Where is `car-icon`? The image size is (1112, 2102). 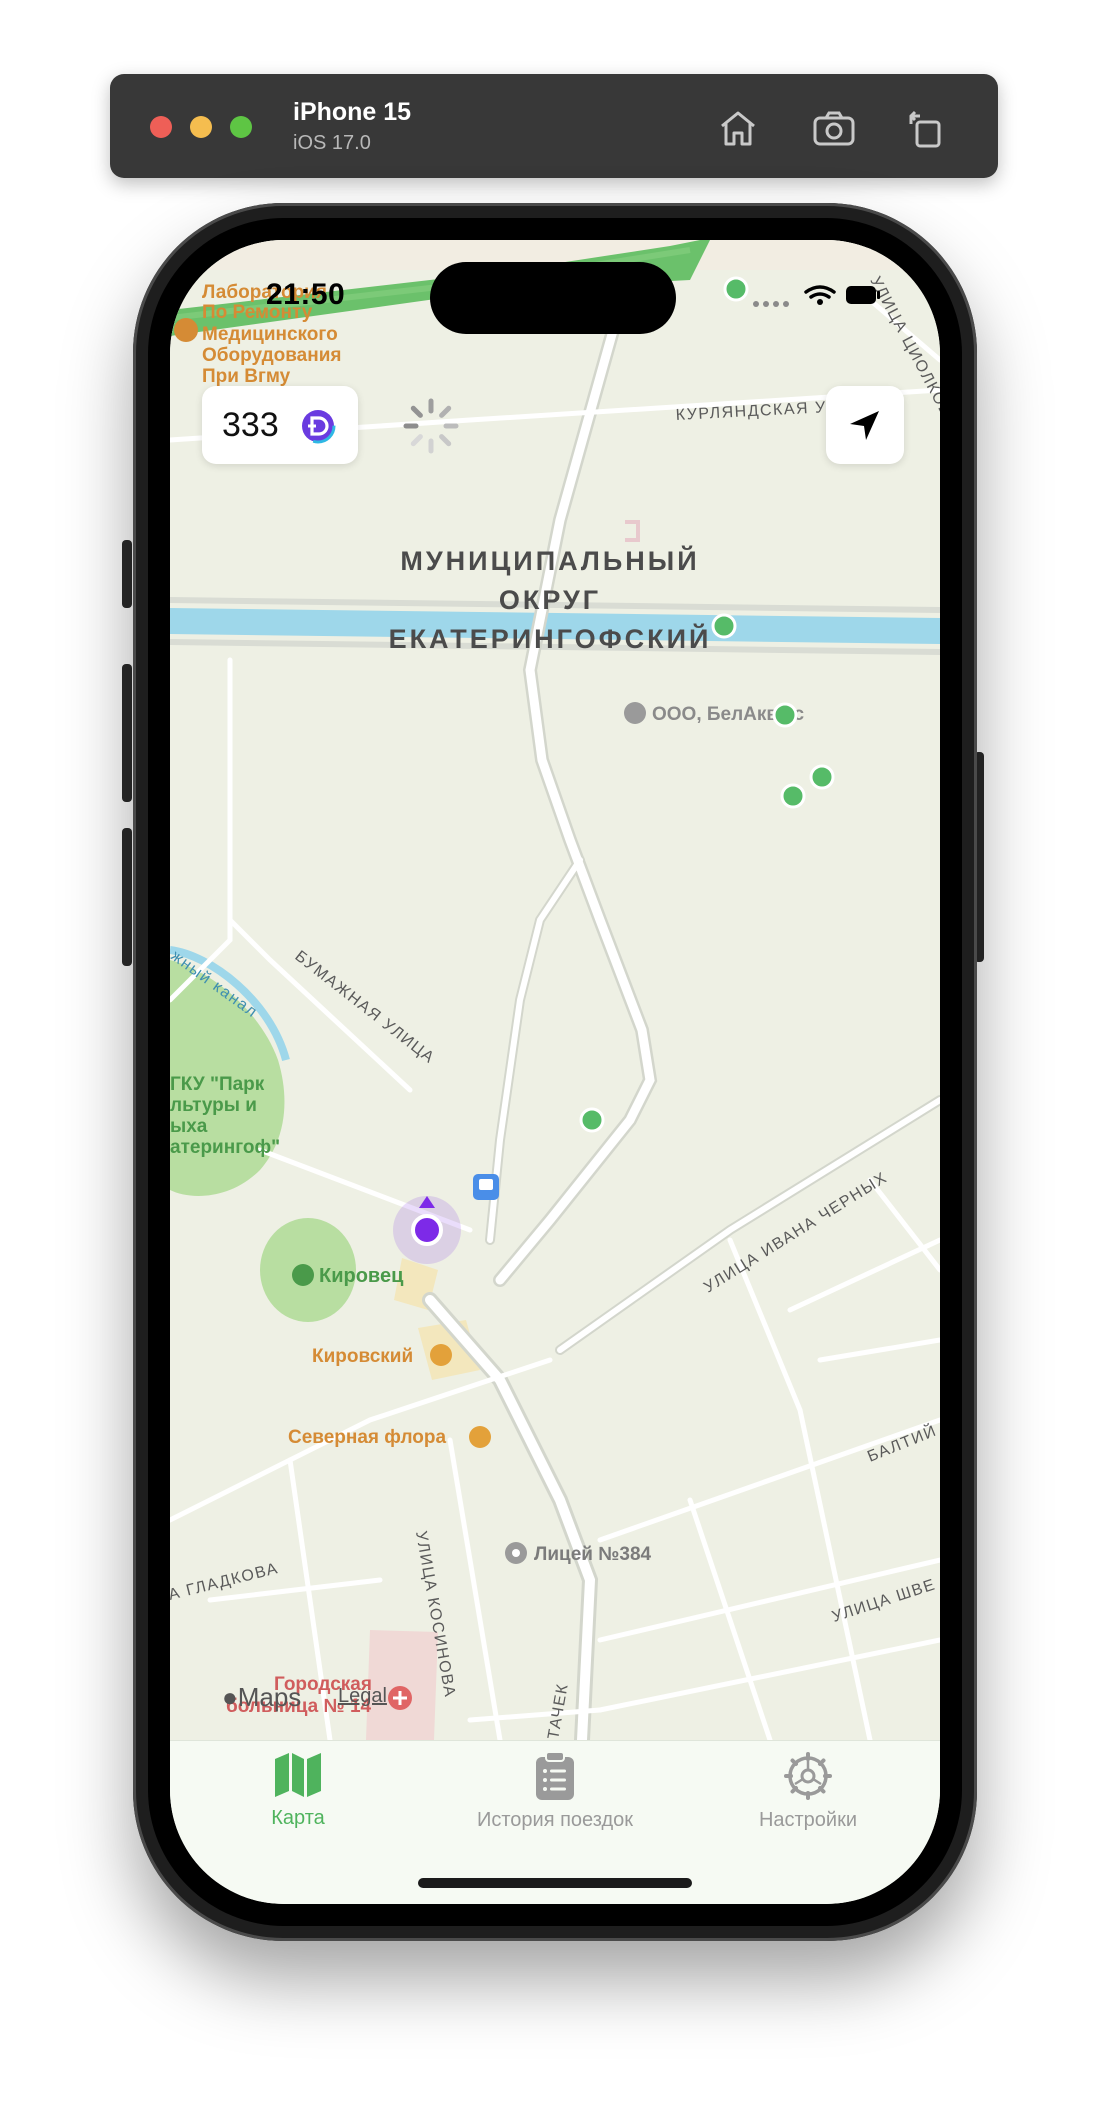 car-icon is located at coordinates (635, 713).